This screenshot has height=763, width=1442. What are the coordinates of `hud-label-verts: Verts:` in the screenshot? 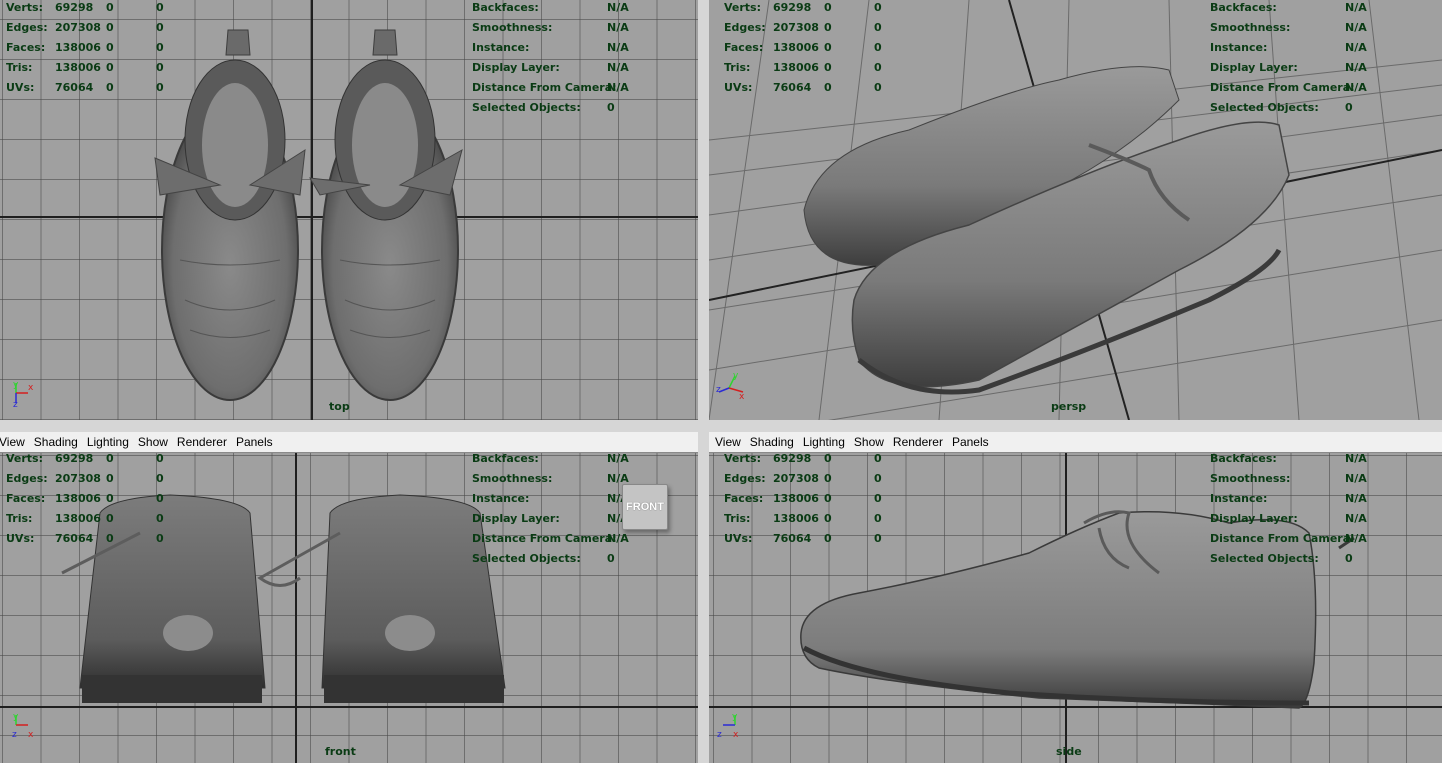 It's located at (25, 459).